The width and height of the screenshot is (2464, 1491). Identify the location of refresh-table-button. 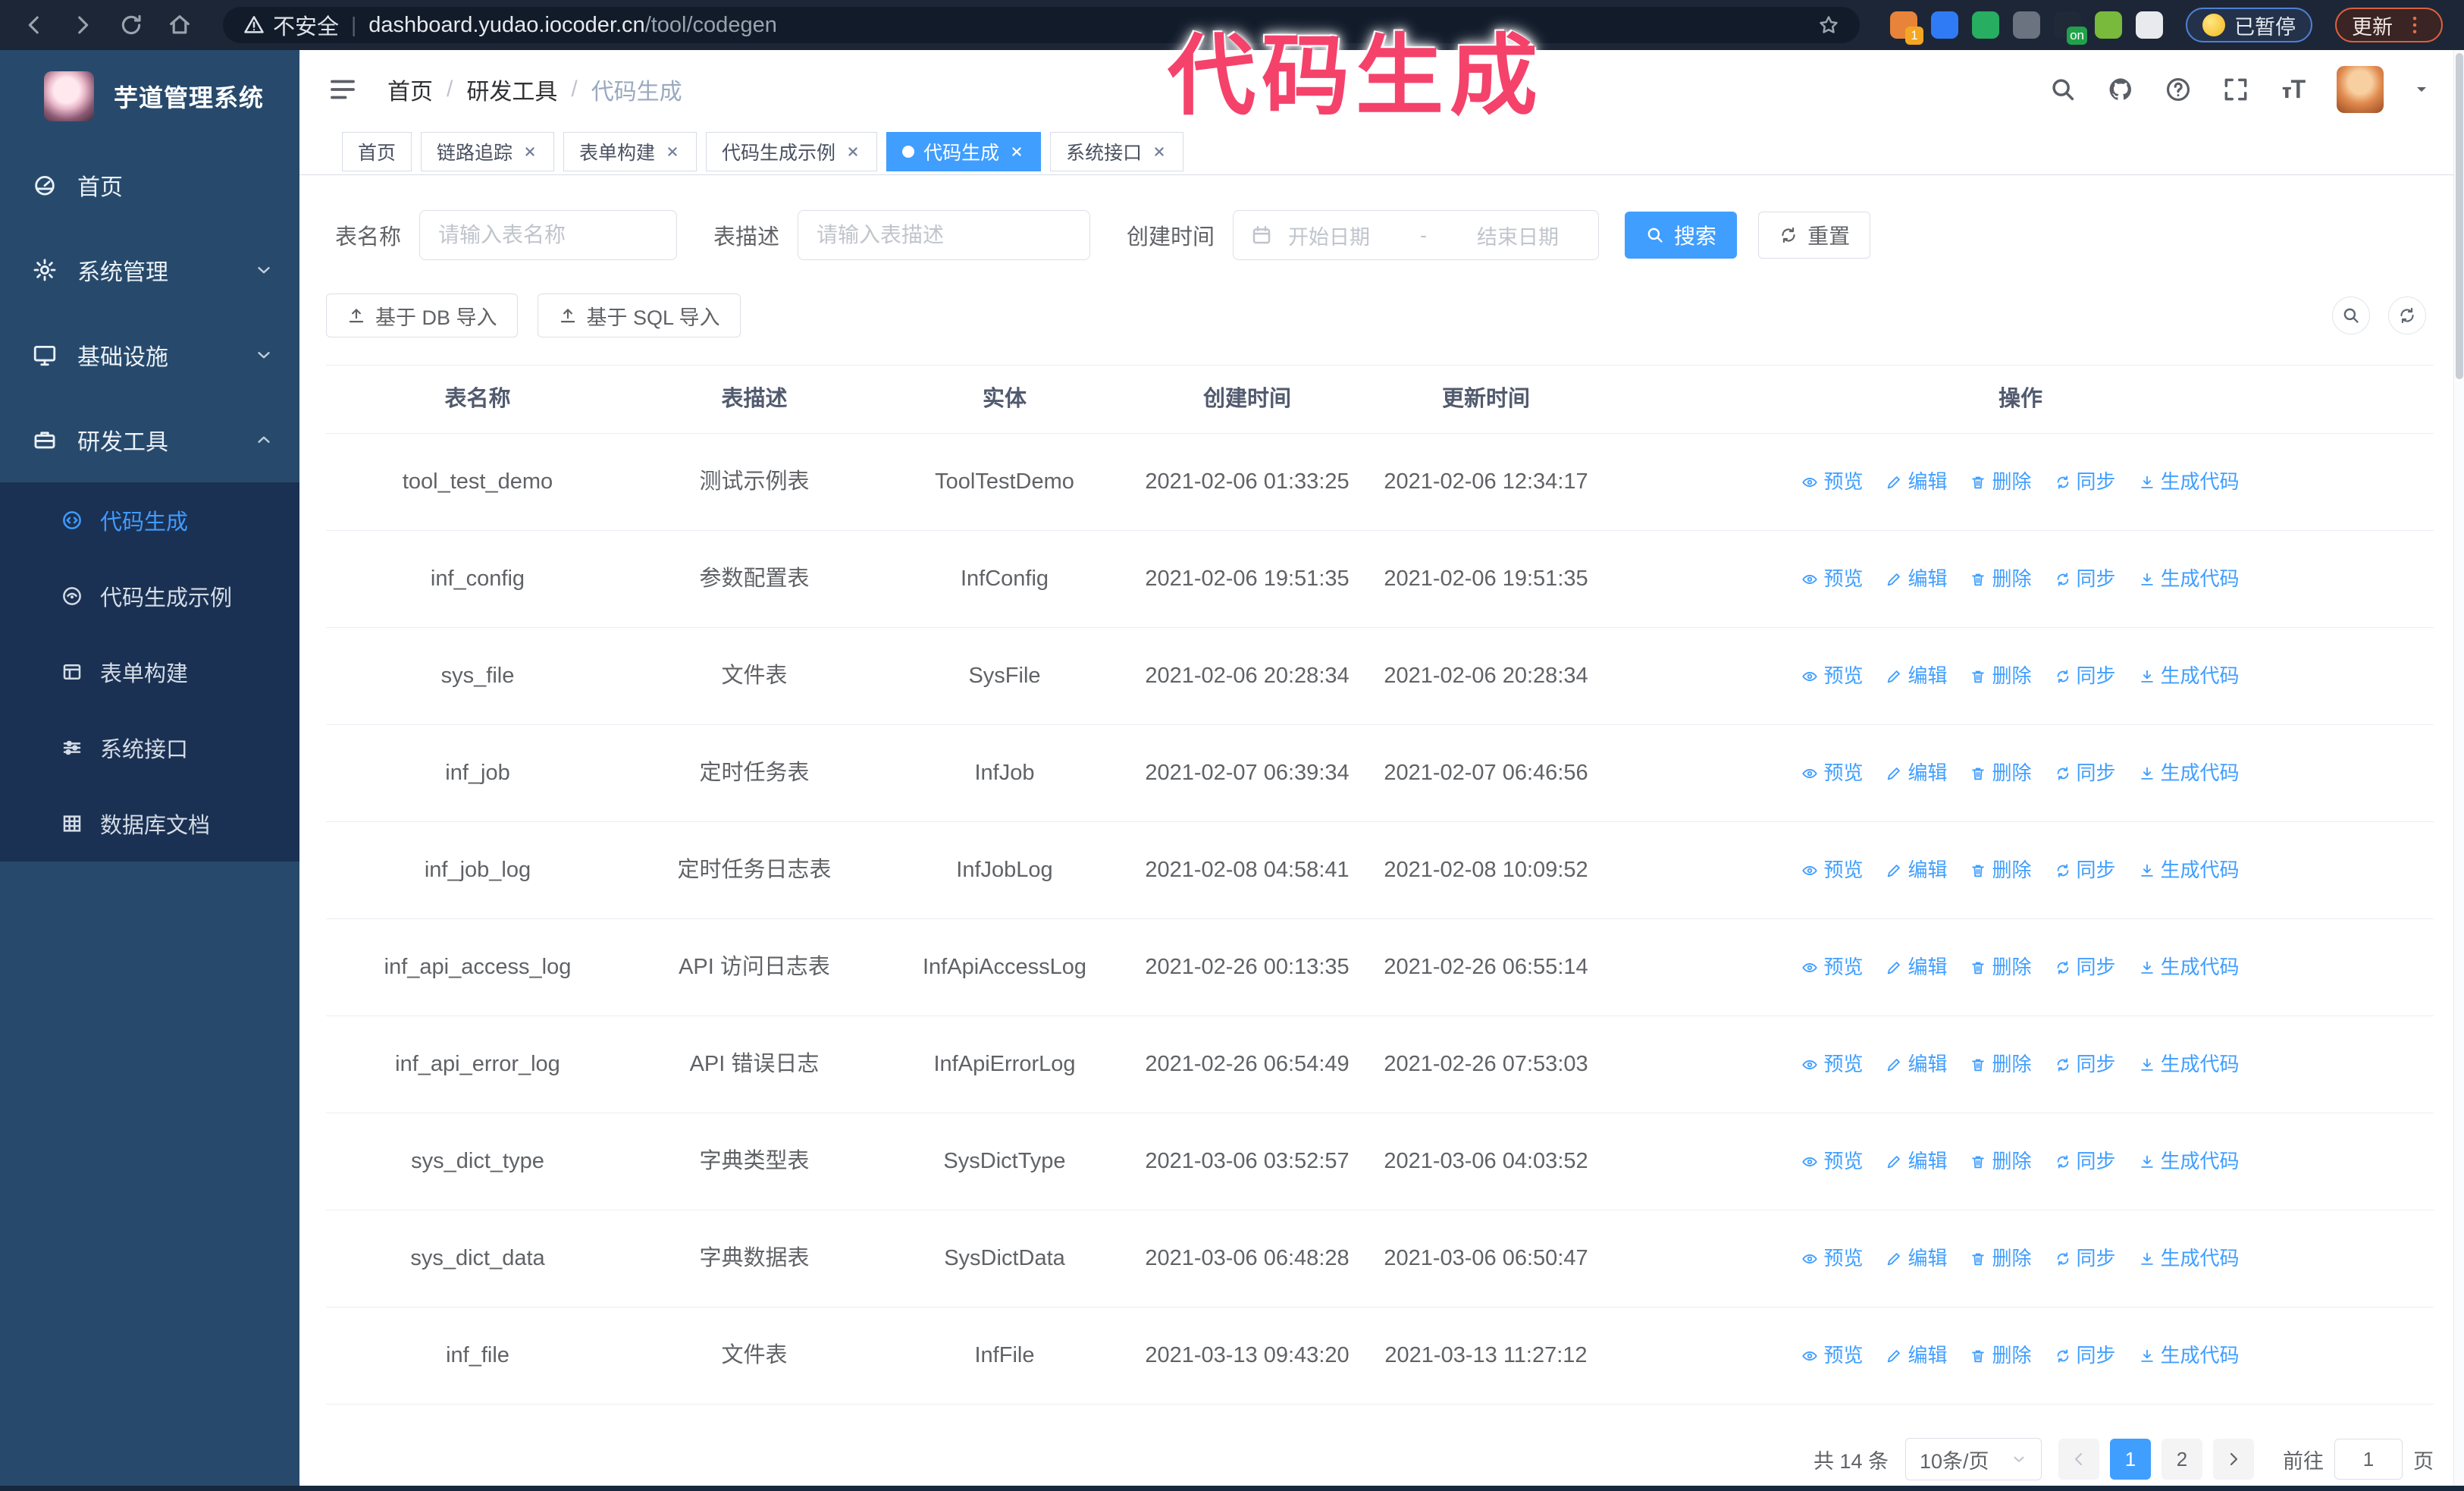
(2407, 315).